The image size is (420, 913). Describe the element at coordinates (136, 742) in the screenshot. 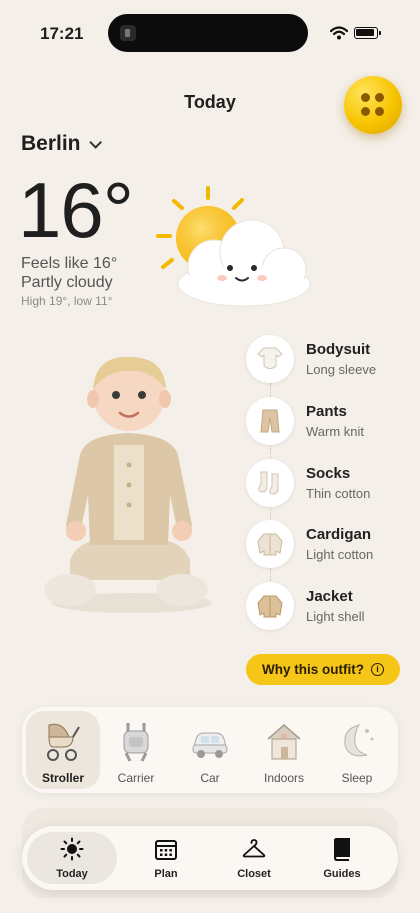

I see `carrier-icon` at that location.